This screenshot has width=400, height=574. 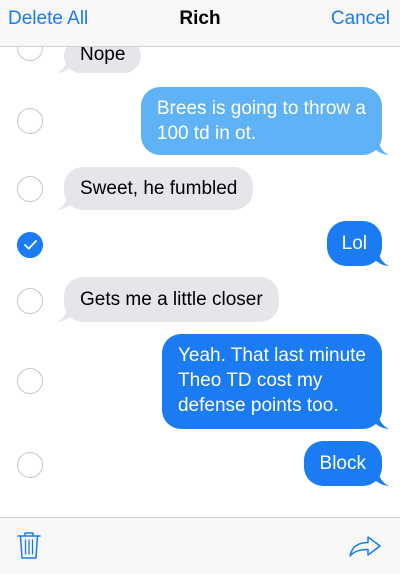 I want to click on message-text-line: defense points too., so click(x=258, y=405).